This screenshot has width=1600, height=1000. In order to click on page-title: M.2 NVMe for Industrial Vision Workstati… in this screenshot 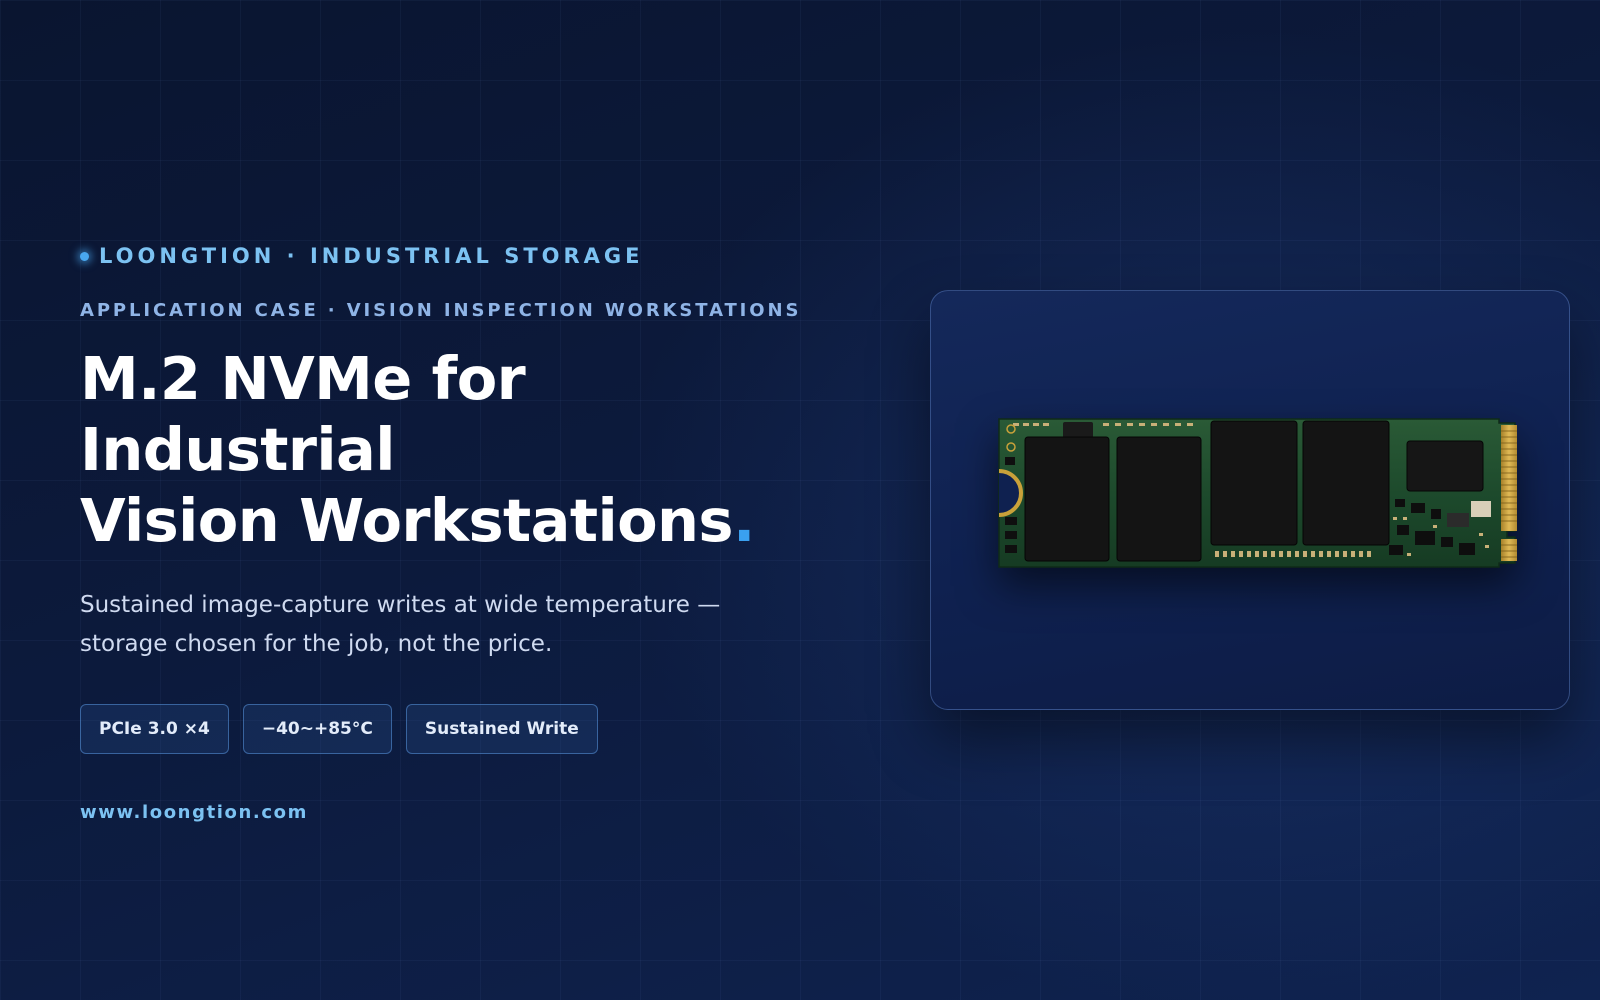, I will do `click(460, 449)`.